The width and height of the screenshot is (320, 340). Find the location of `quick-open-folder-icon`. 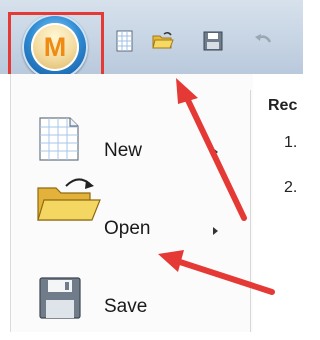

quick-open-folder-icon is located at coordinates (163, 41).